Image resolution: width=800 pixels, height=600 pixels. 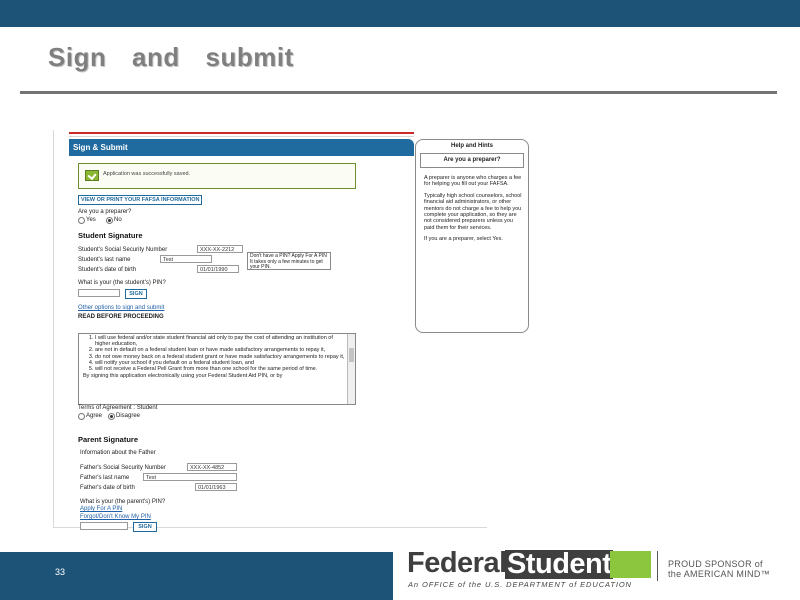 I want to click on father-dob-field: 01/01/1963, so click(x=216, y=487).